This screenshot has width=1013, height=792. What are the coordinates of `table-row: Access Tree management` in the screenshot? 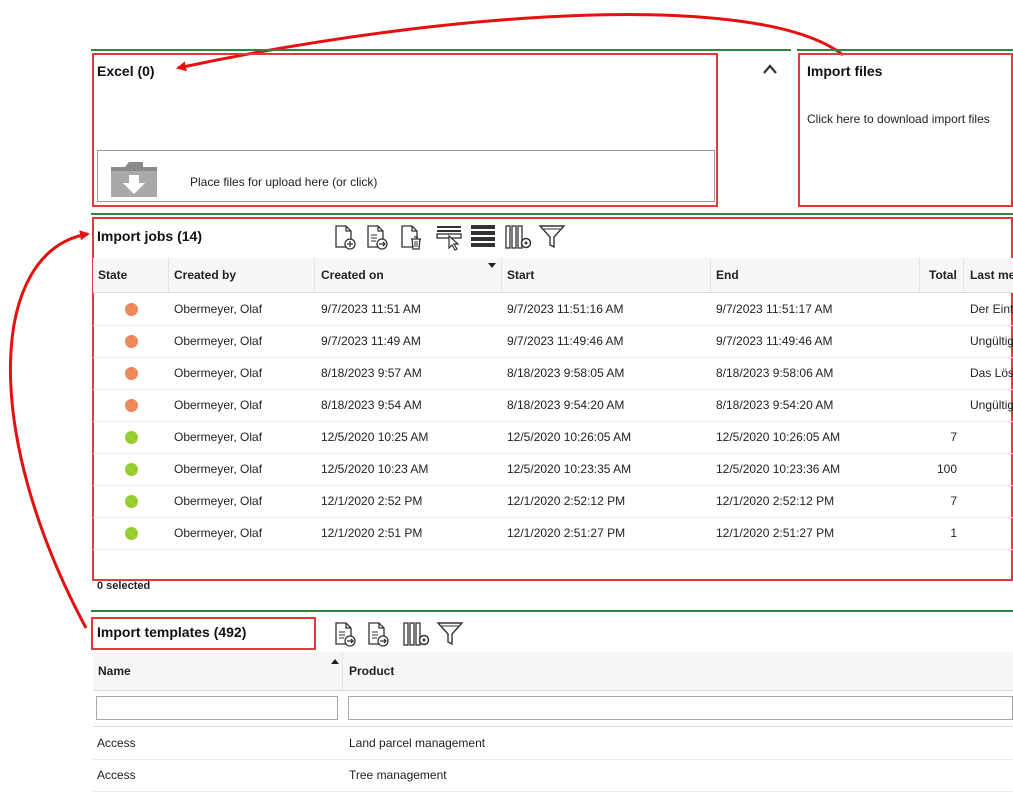 It's located at (553, 775).